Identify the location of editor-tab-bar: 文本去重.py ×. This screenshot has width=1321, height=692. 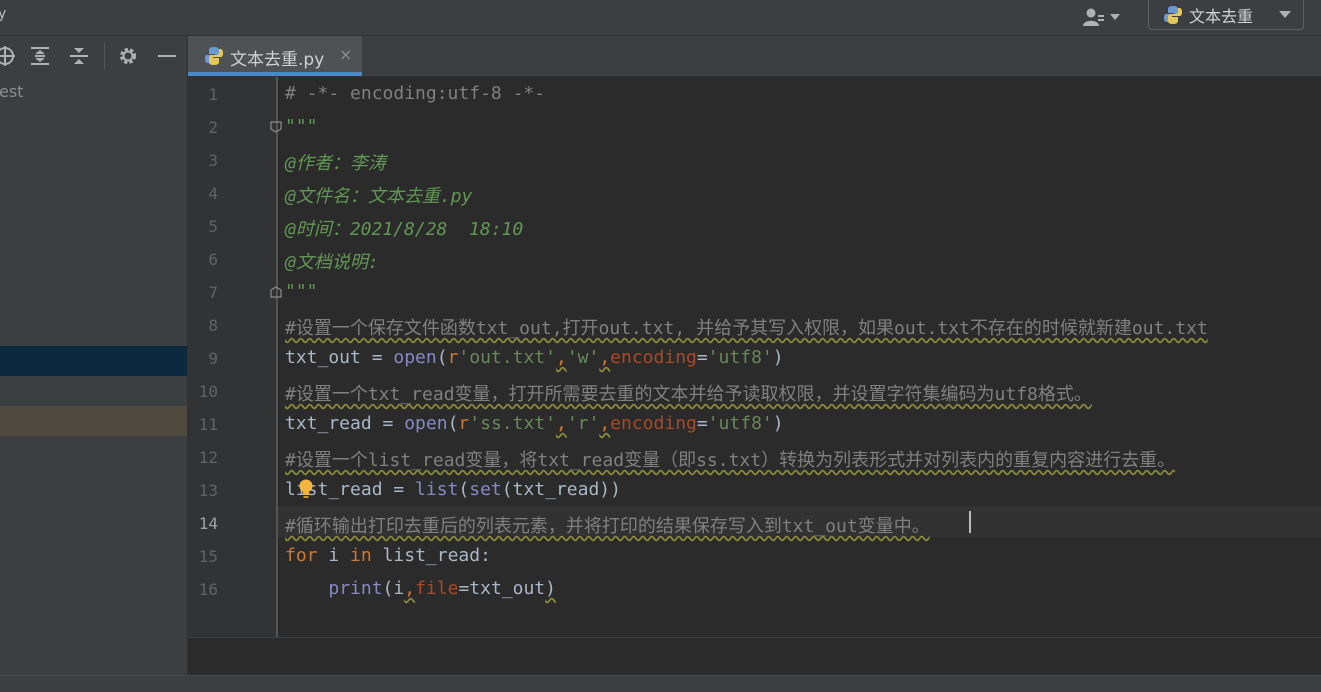
(754, 56).